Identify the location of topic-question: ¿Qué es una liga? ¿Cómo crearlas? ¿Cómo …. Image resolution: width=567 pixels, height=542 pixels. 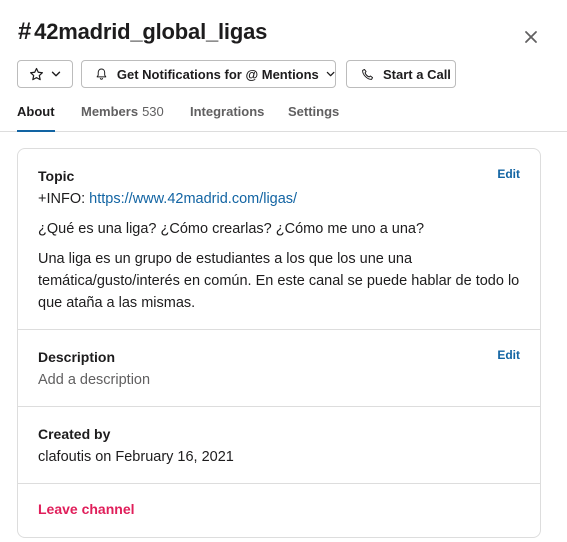
(231, 229).